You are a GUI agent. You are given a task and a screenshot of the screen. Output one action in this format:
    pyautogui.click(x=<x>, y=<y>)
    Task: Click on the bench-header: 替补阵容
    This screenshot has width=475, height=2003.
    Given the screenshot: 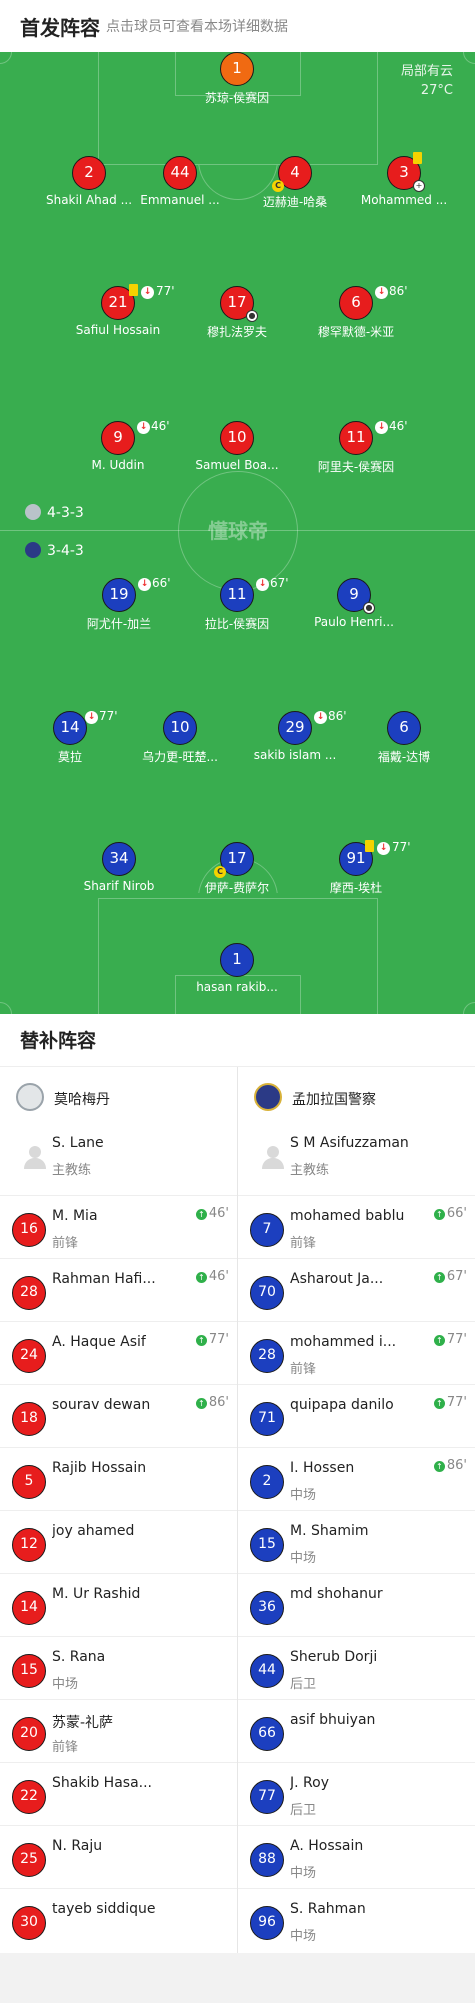 What is the action you would take?
    pyautogui.click(x=237, y=1040)
    